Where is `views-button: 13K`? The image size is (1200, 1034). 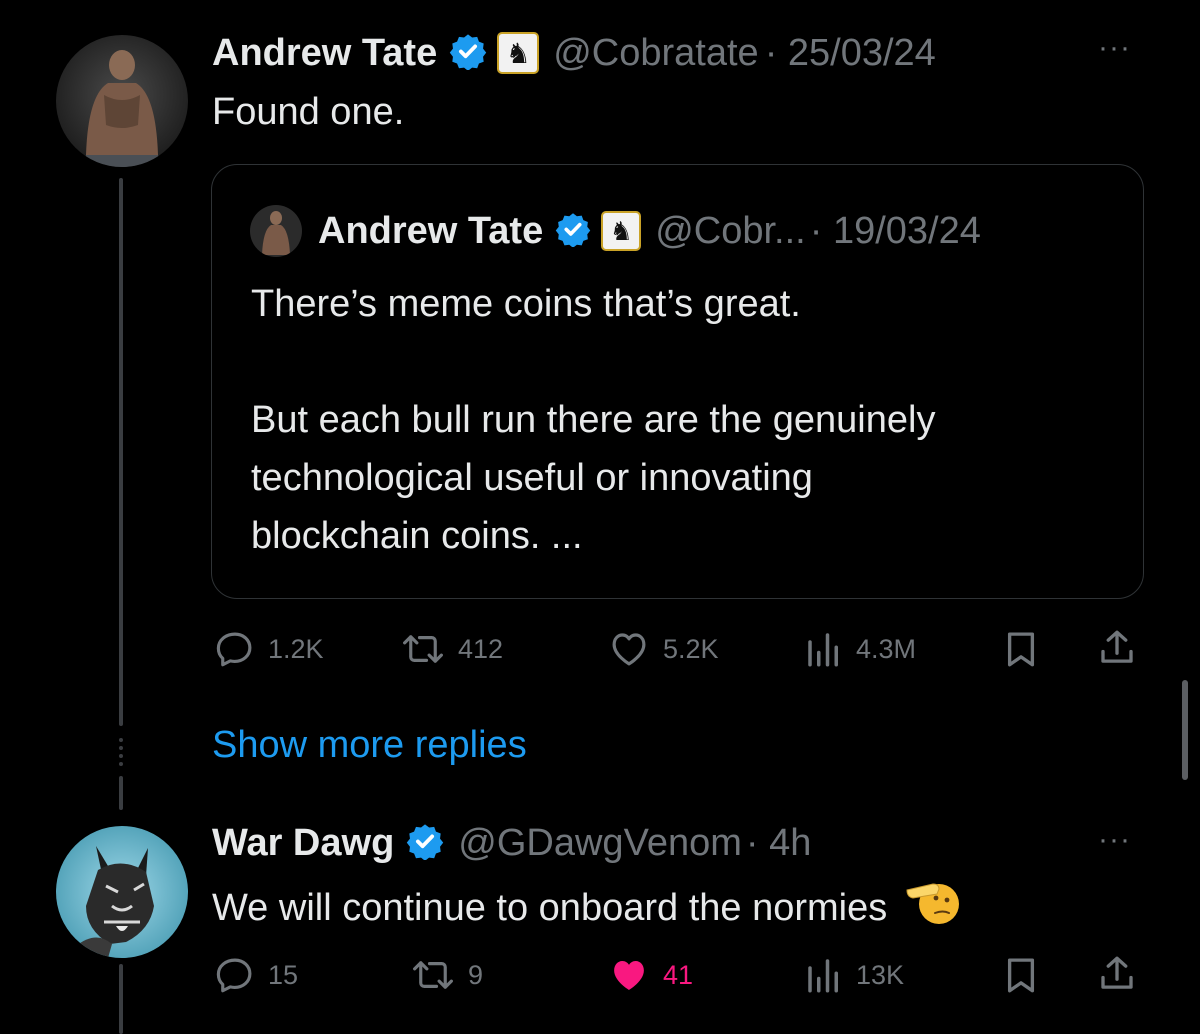
views-button: 13K is located at coordinates (854, 975).